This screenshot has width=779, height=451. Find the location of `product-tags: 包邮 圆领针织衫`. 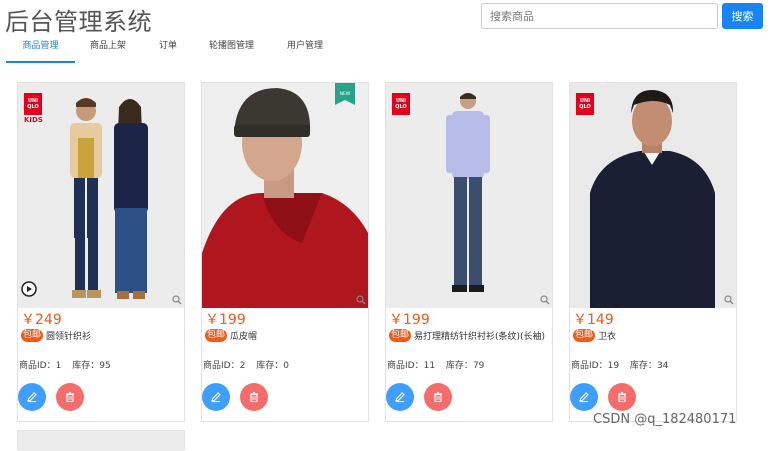

product-tags: 包邮 圆领针织衫 is located at coordinates (56, 335).